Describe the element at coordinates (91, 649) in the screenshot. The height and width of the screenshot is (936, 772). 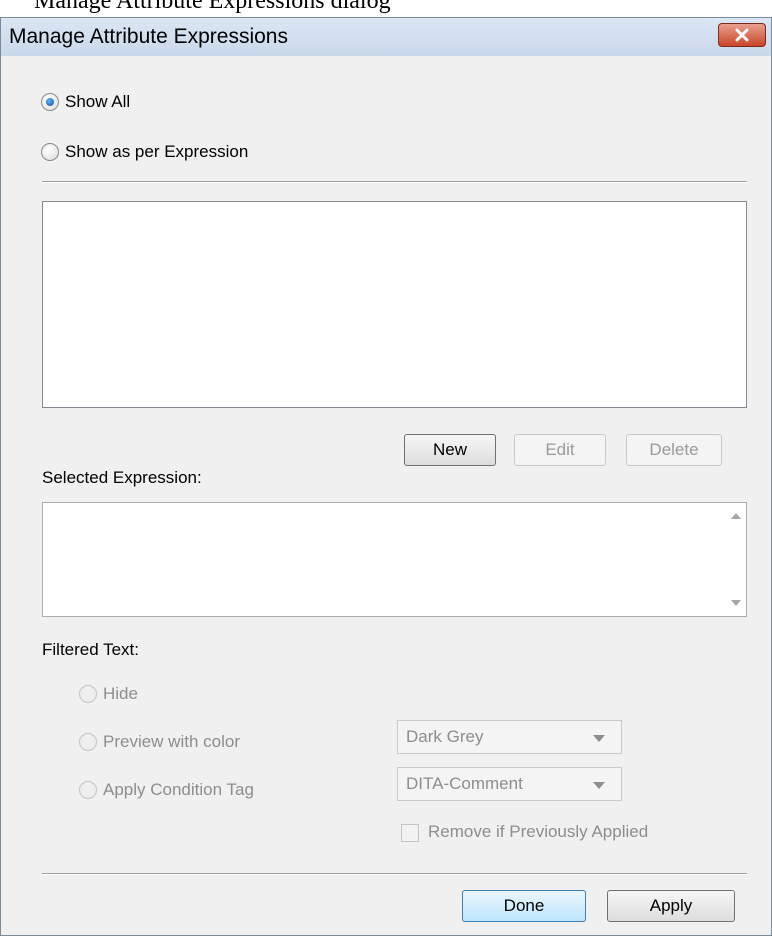
I see `filtered-text-label: Filtered Text:` at that location.